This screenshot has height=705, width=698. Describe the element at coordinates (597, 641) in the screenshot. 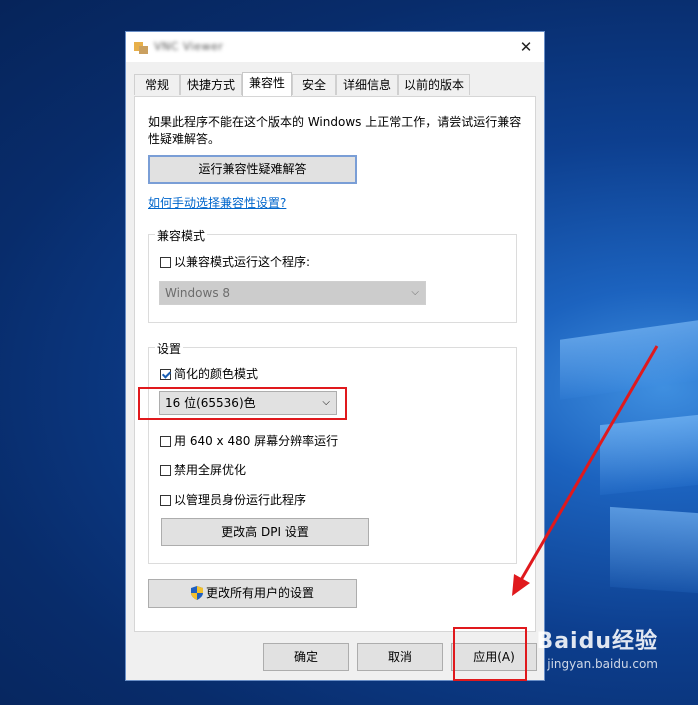

I see `watermark-logo: Baidu经验` at that location.